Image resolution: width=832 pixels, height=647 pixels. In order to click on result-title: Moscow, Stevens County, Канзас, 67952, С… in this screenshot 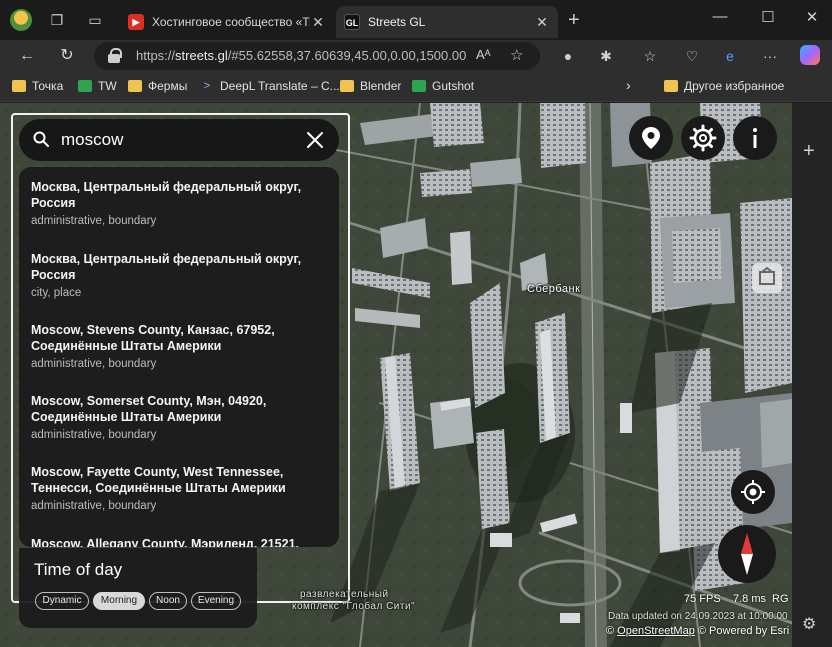, I will do `click(153, 338)`.